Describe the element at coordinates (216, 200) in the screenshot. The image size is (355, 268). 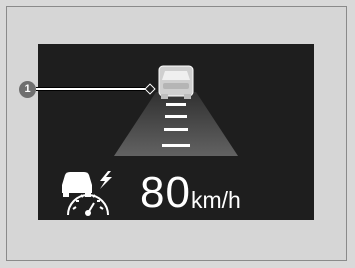
I see `set-speed-unit: km/h` at that location.